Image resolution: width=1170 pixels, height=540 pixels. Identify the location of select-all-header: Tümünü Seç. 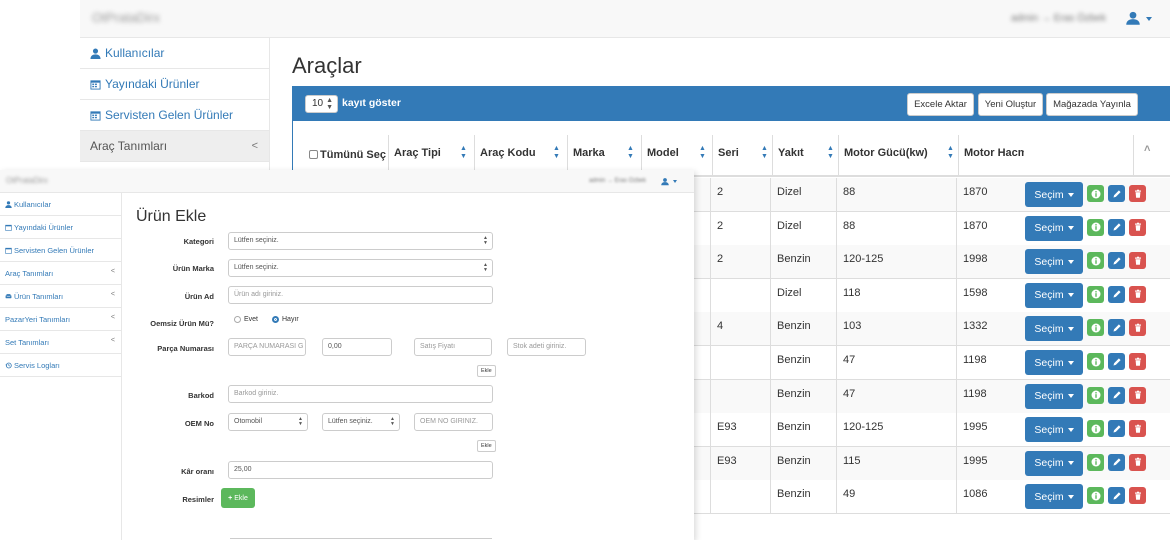
(347, 155).